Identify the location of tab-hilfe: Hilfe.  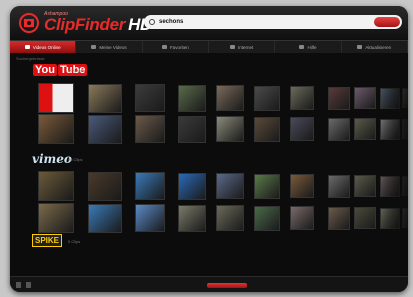
(308, 47).